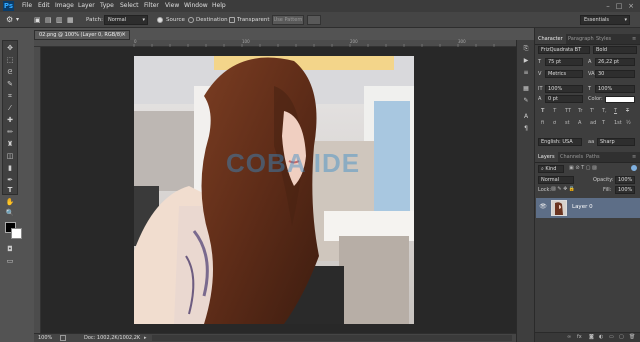 The width and height of the screenshot is (640, 342). Describe the element at coordinates (17, 20) in the screenshot. I see `tool-preset-arrow-icon: ▾` at that location.